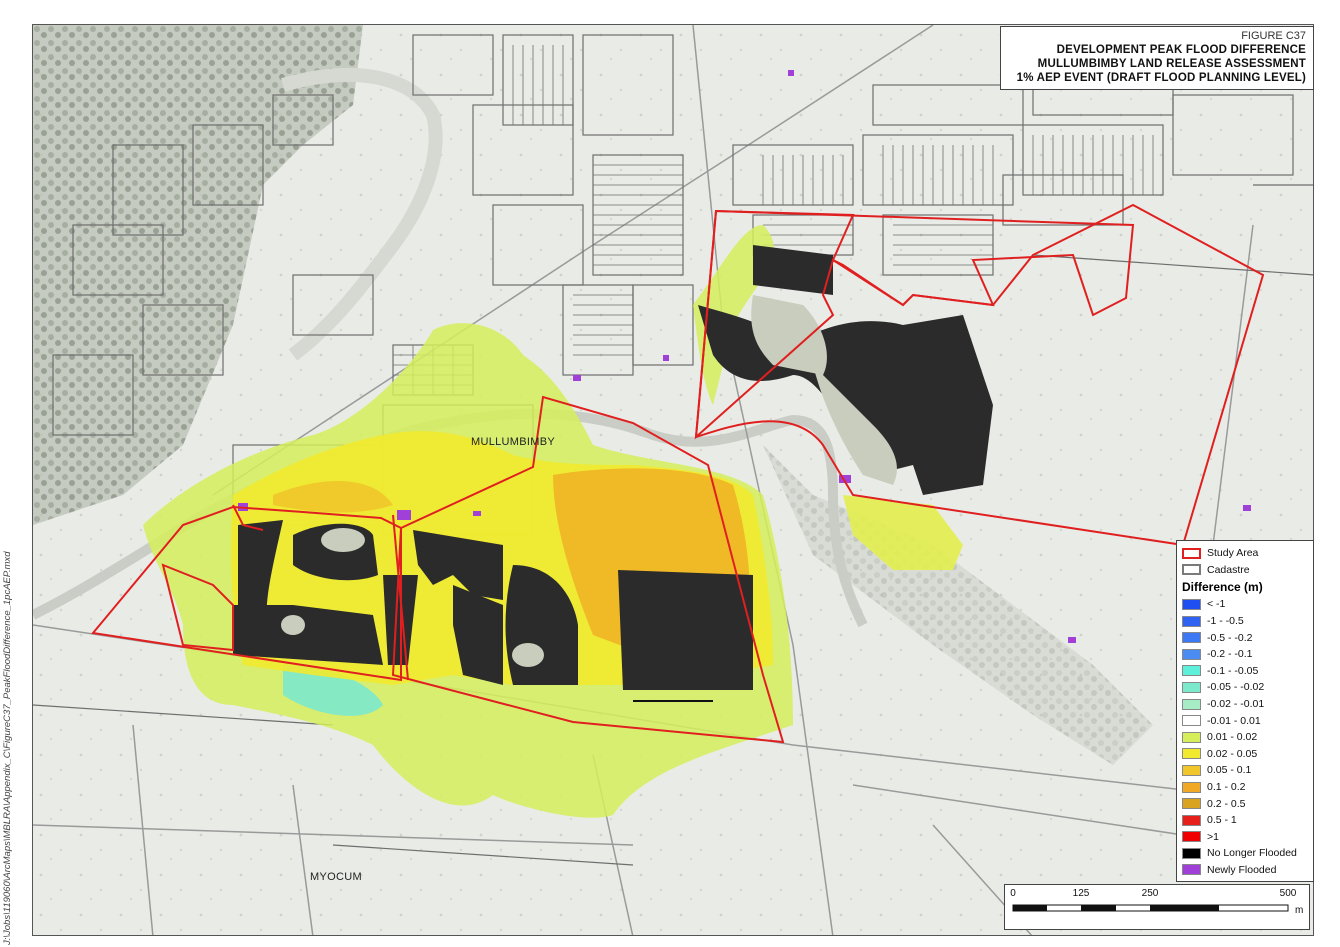  Describe the element at coordinates (1226, 803) in the screenshot. I see `legend-class-label: 0.2 - 0.5` at that location.